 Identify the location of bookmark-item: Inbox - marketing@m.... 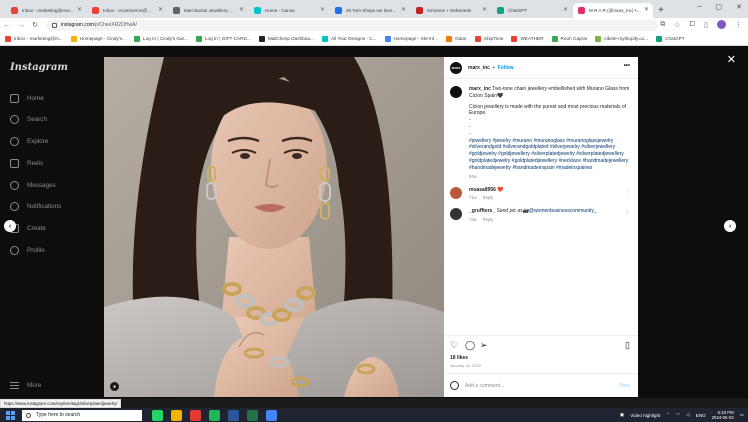
(34, 38).